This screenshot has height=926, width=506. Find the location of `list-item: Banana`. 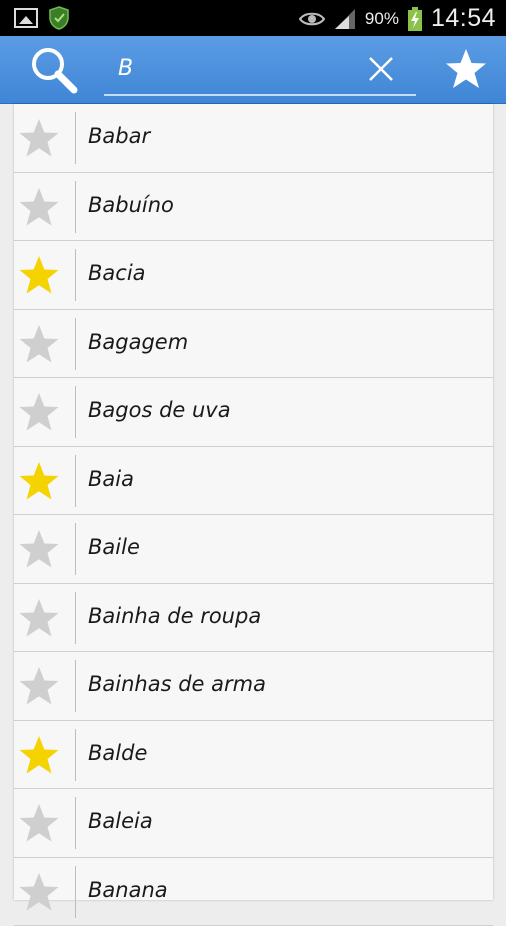

list-item: Banana is located at coordinates (253, 892).